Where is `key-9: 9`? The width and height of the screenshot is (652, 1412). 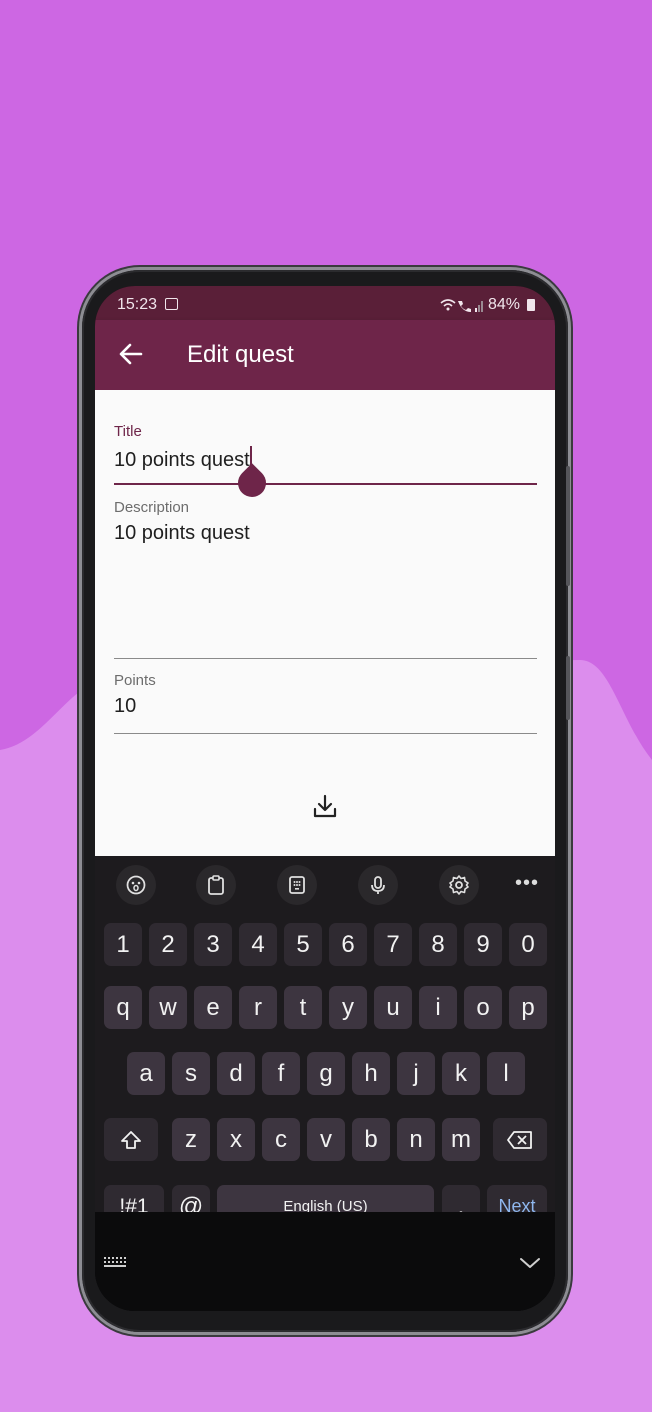
key-9: 9 is located at coordinates (483, 944).